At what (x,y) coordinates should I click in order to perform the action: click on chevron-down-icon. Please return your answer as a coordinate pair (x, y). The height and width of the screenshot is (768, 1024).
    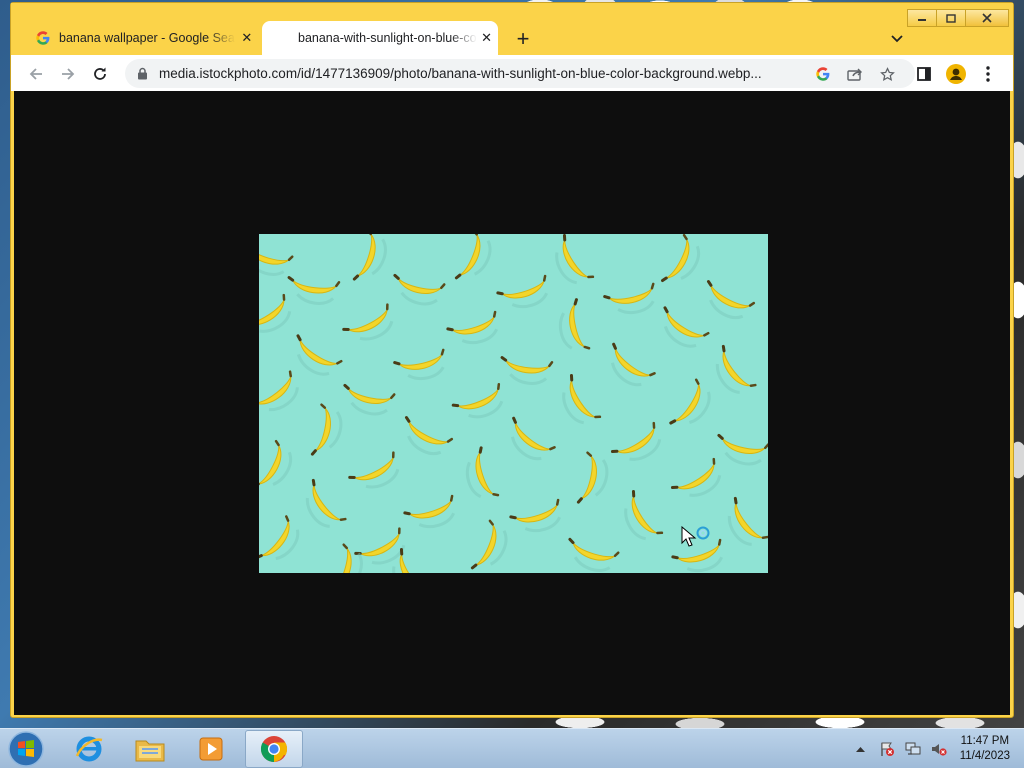
    Looking at the image, I should click on (897, 39).